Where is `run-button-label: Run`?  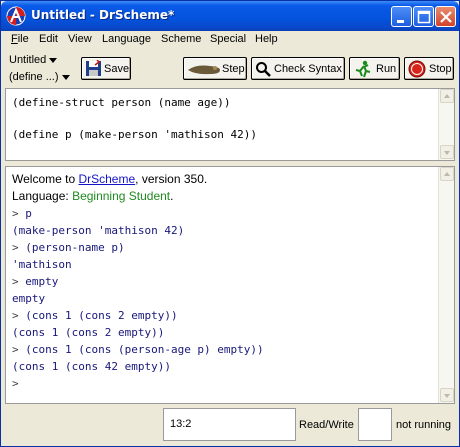 run-button-label: Run is located at coordinates (386, 69).